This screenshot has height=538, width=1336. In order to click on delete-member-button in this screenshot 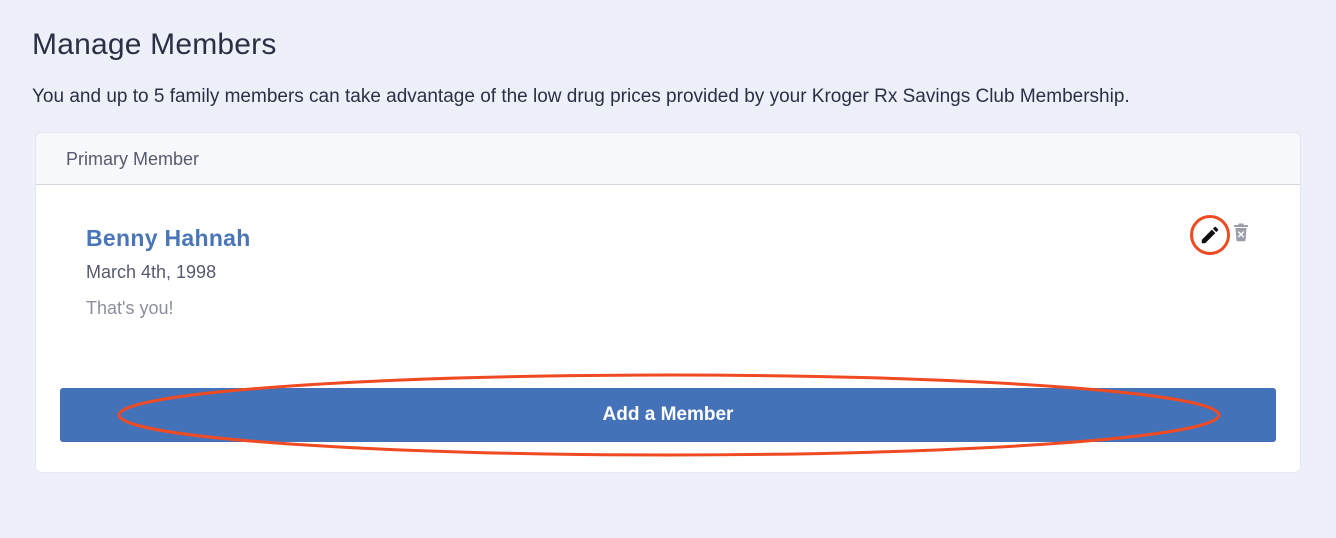, I will do `click(1241, 232)`.